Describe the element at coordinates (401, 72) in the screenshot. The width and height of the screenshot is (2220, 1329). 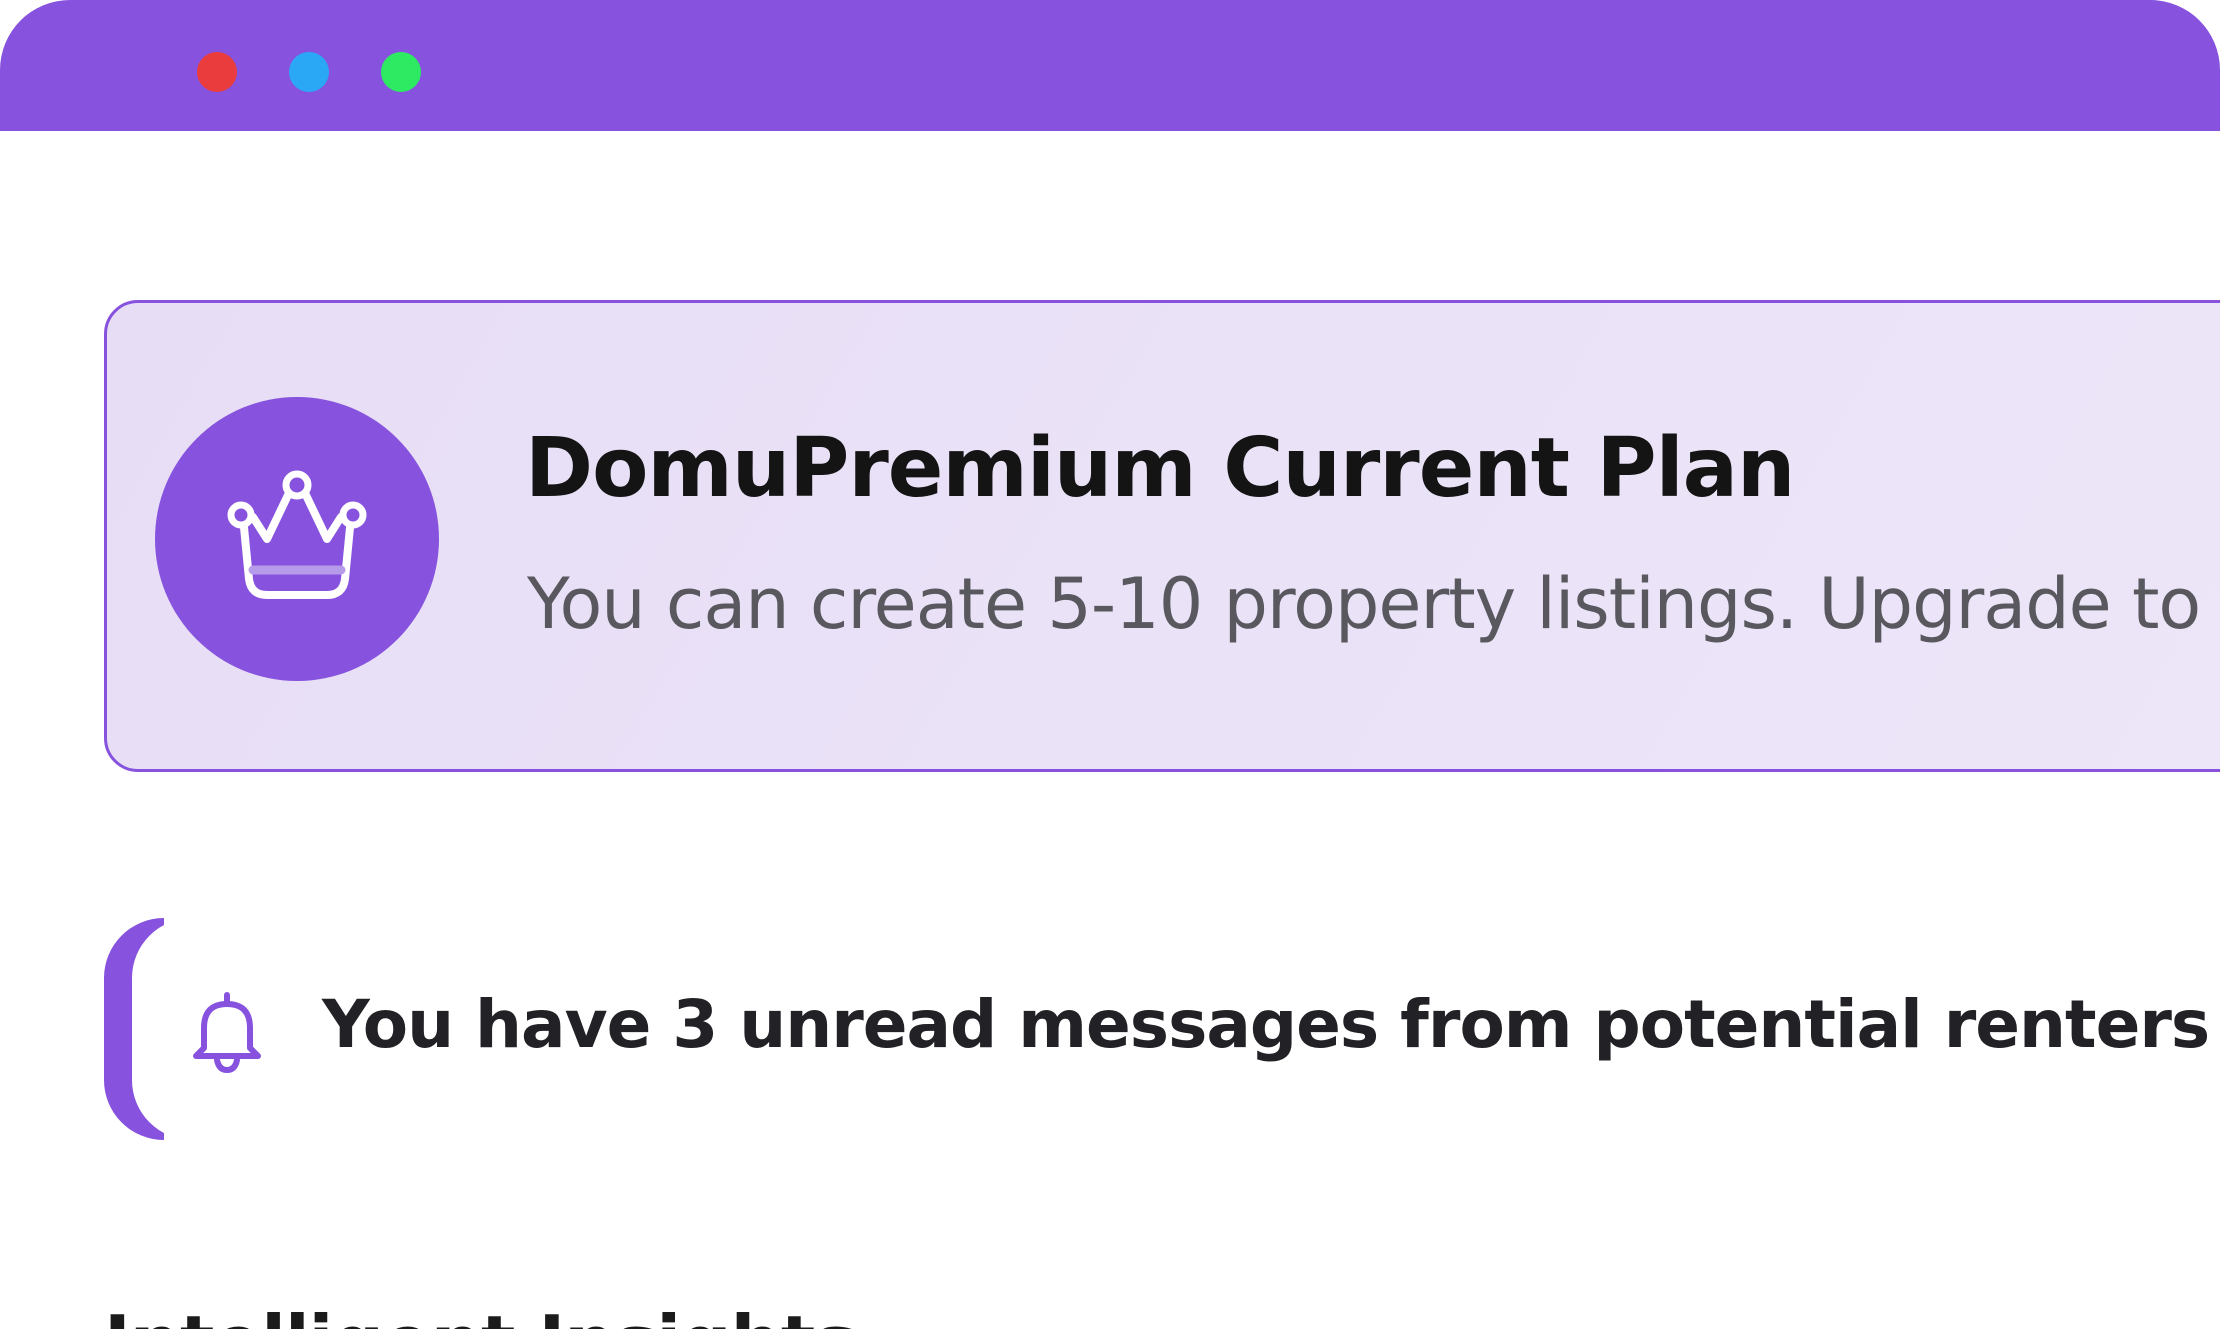
I see `maximize-window-button` at that location.